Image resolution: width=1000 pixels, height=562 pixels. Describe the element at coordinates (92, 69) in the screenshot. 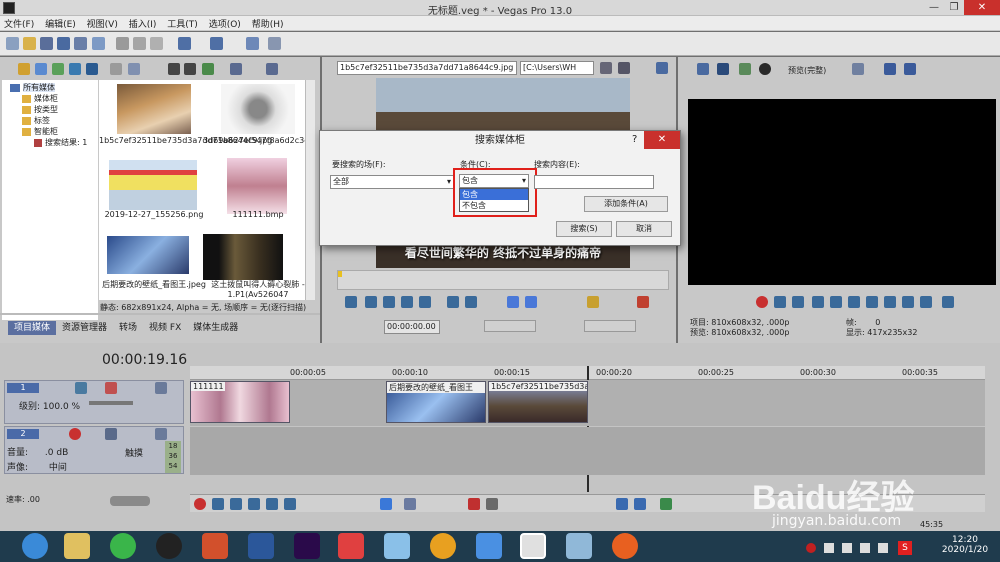

I see `search-media-icon` at that location.